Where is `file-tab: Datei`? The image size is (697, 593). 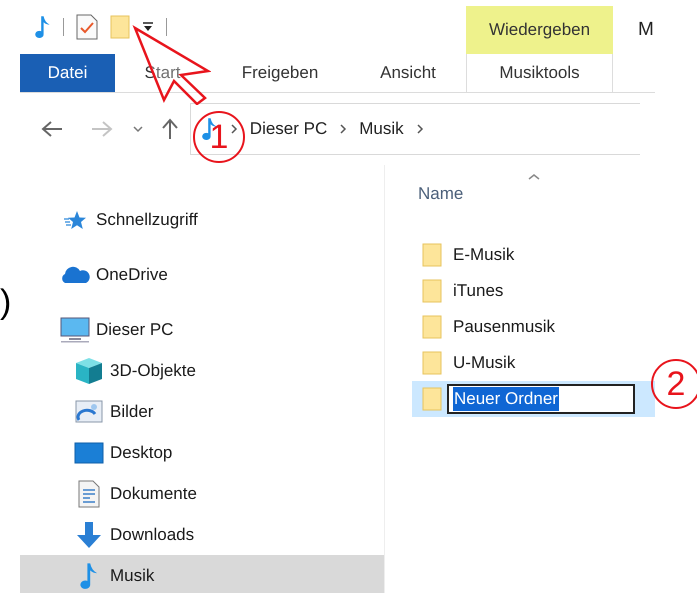
file-tab: Datei is located at coordinates (67, 73).